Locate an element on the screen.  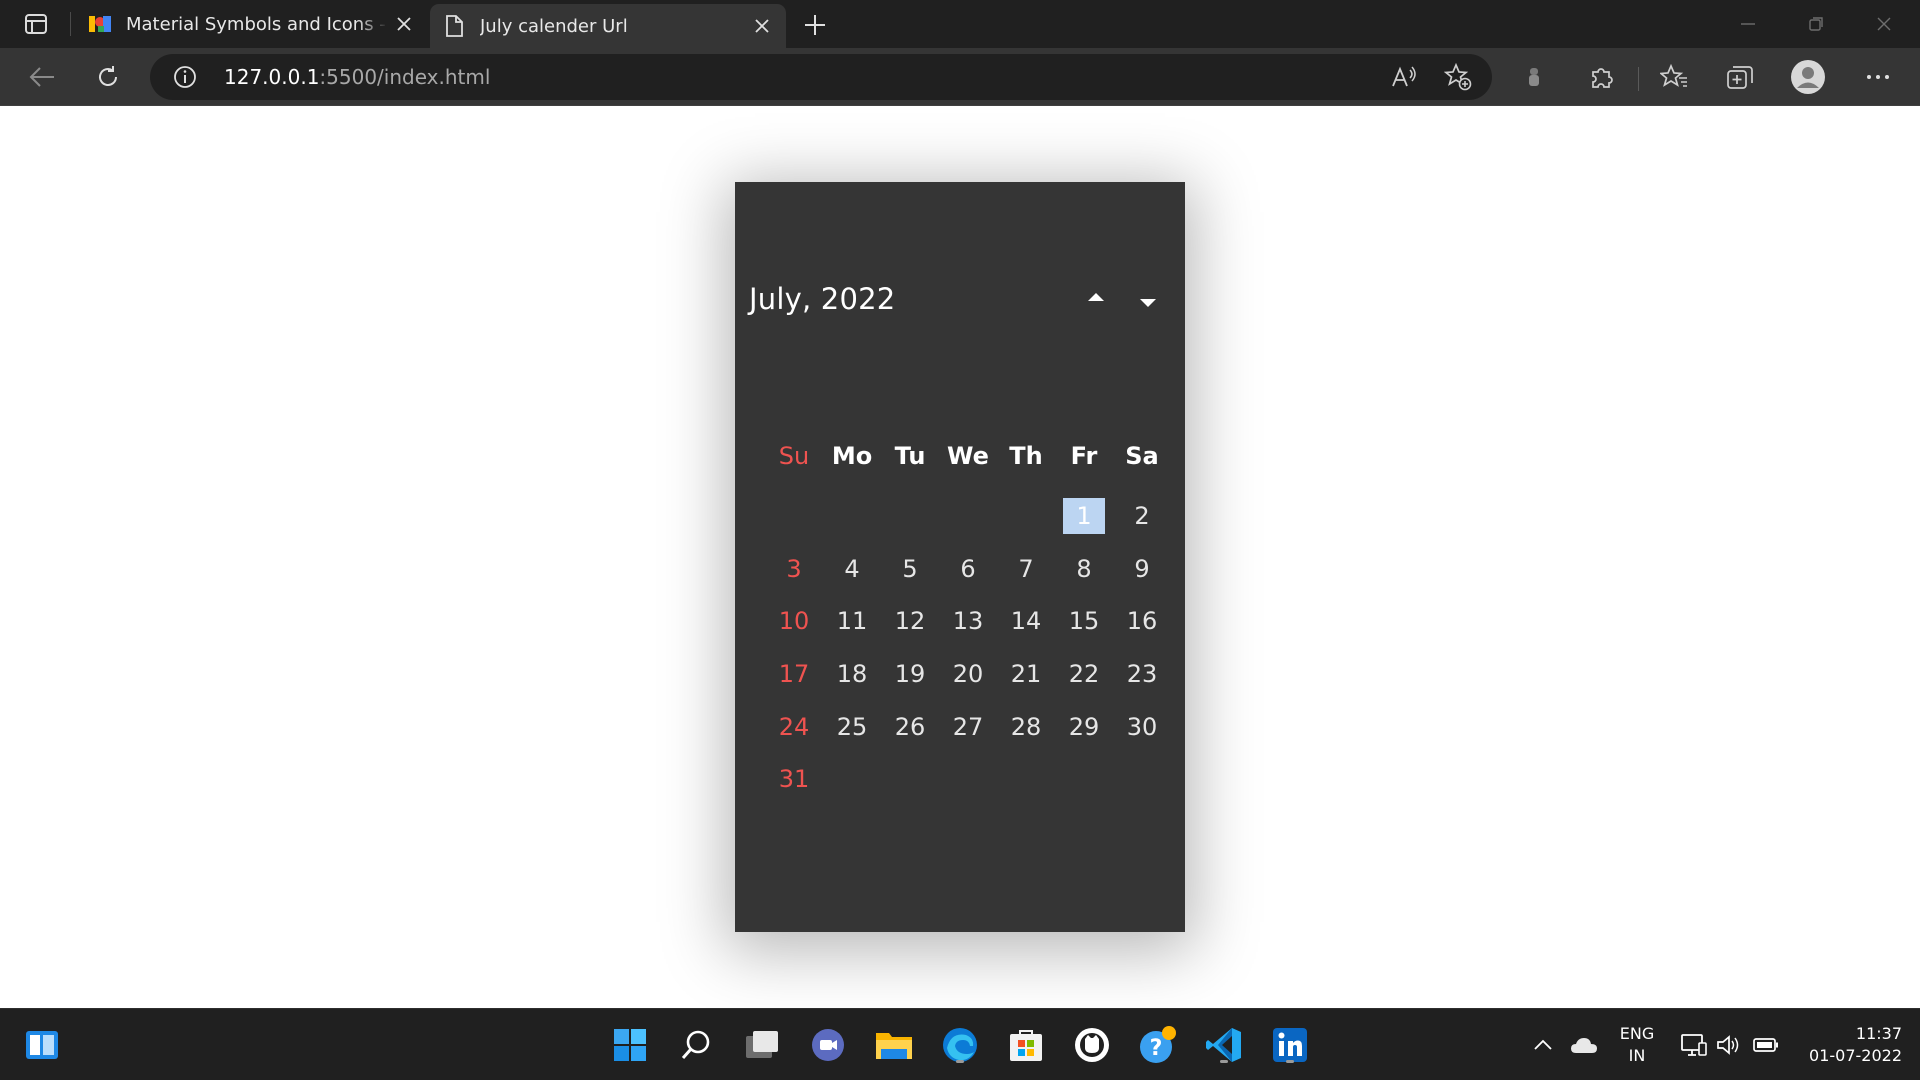
github-button is located at coordinates (1092, 1045).